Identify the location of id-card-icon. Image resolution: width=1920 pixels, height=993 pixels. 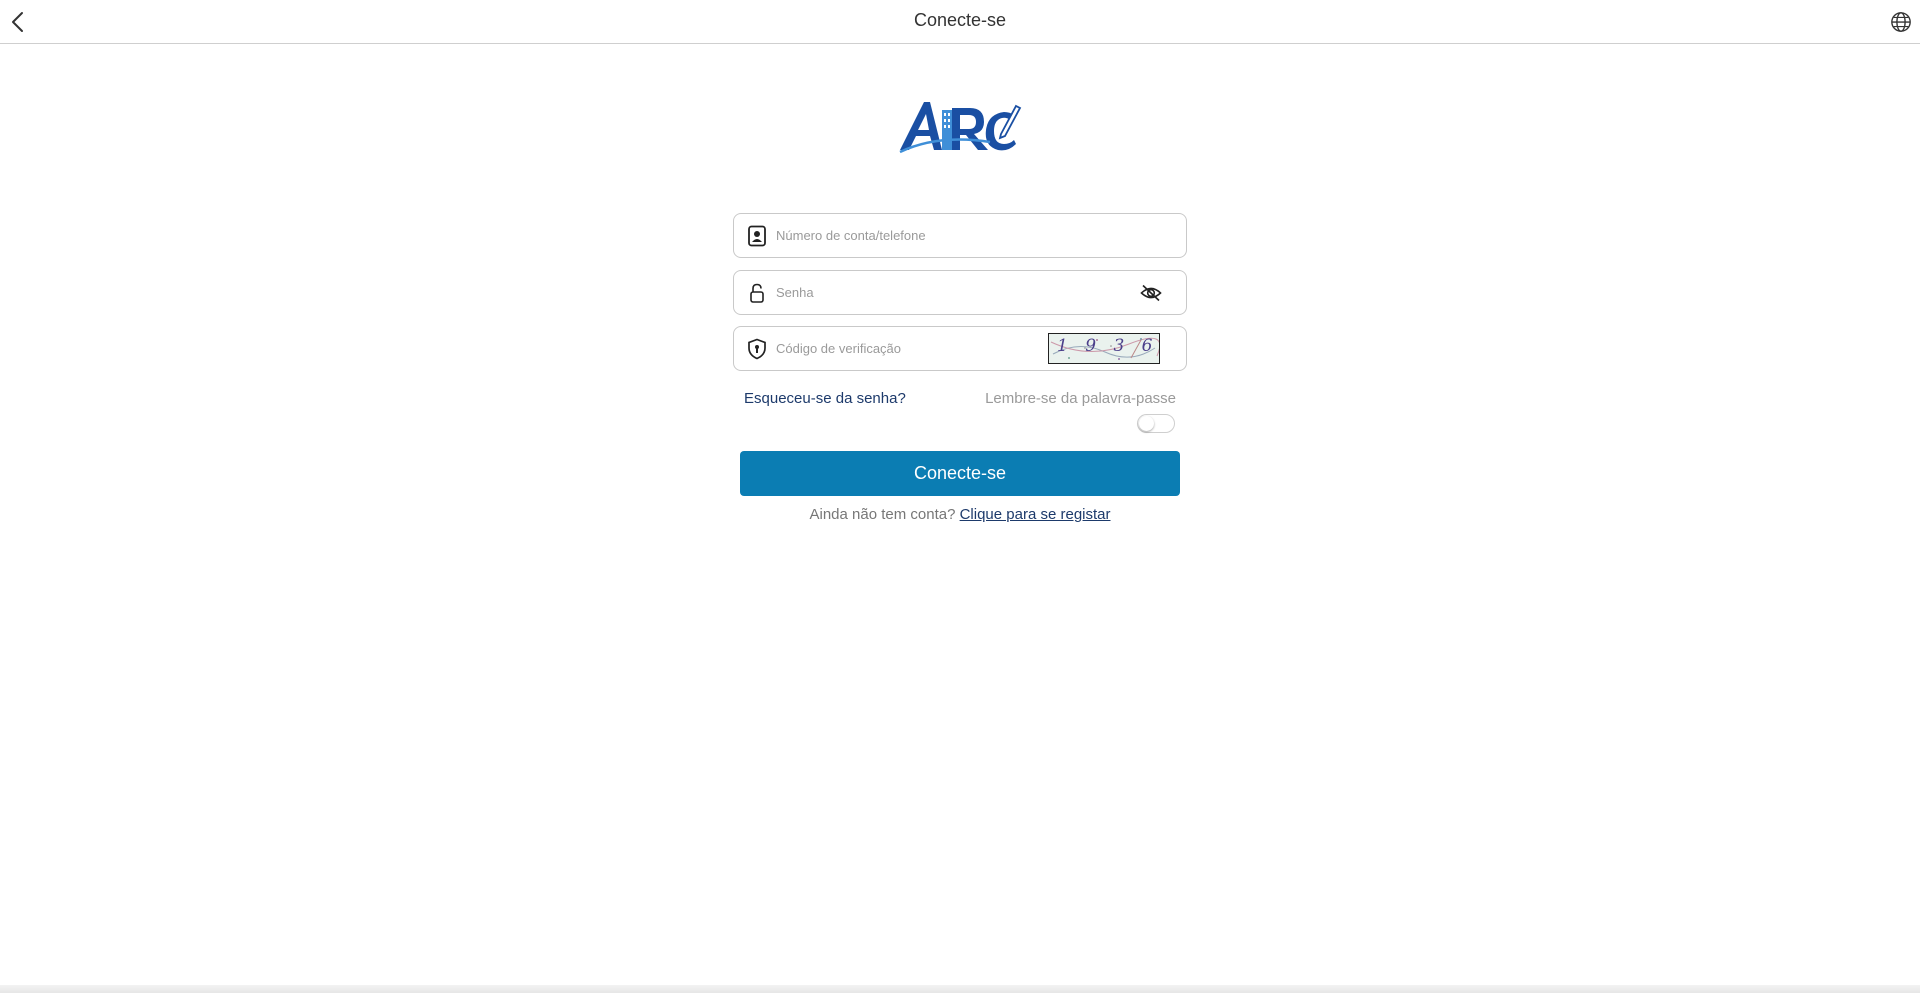
(757, 236).